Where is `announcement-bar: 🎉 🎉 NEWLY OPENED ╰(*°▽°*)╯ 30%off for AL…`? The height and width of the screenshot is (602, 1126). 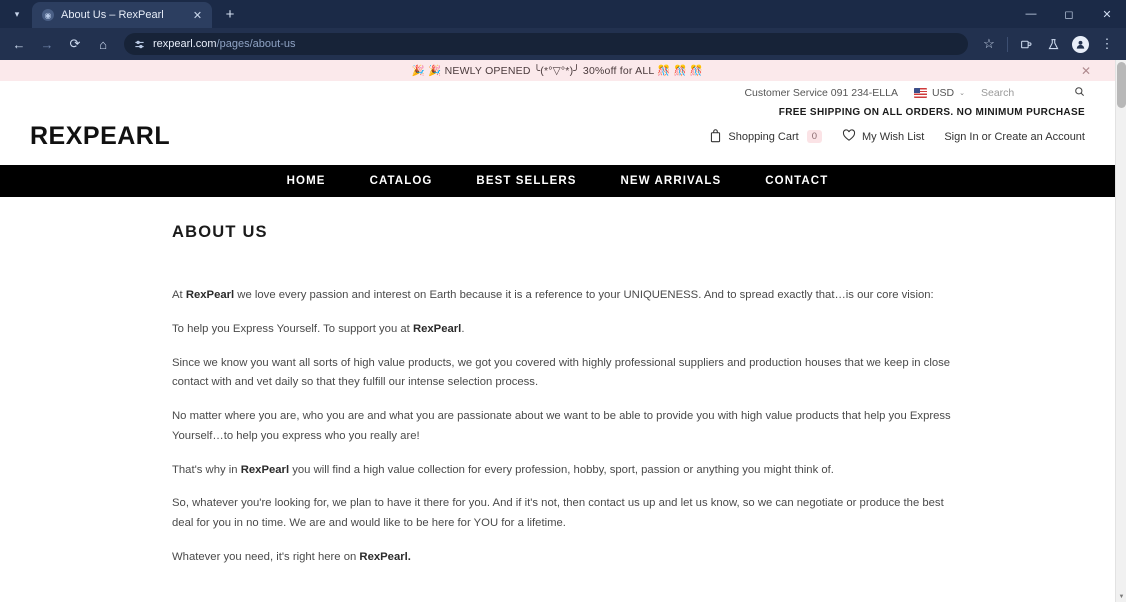
announcement-bar: 🎉 🎉 NEWLY OPENED ╰(*°▽°*)╯ 30%off for AL… is located at coordinates (557, 70).